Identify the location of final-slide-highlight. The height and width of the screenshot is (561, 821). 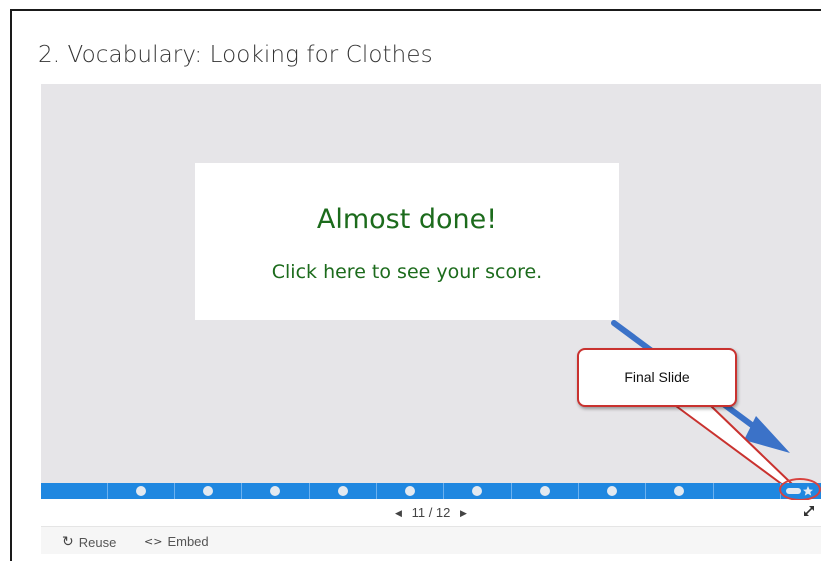
(800, 489).